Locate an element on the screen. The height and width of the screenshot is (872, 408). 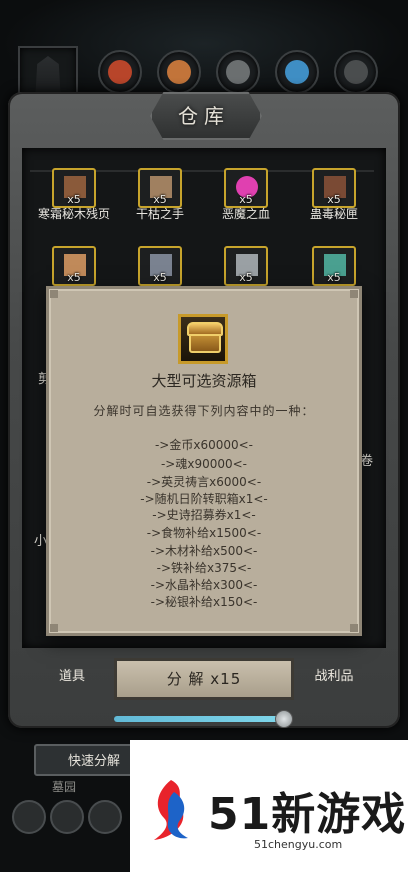
item-label: 寒霜秘木残页 is located at coordinates (73, 214).